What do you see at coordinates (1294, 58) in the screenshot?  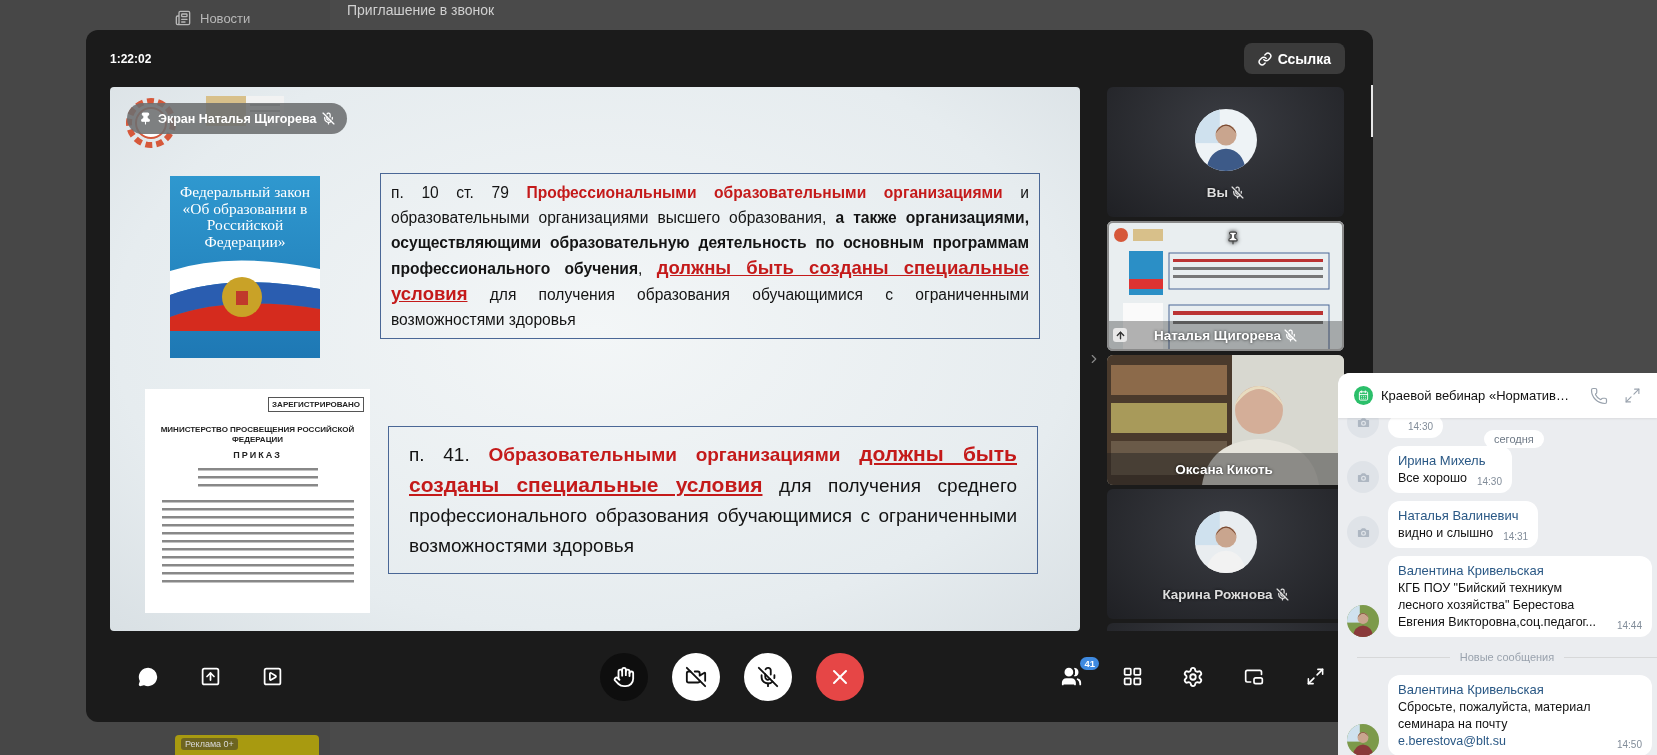 I see `link-button: Ссылка` at bounding box center [1294, 58].